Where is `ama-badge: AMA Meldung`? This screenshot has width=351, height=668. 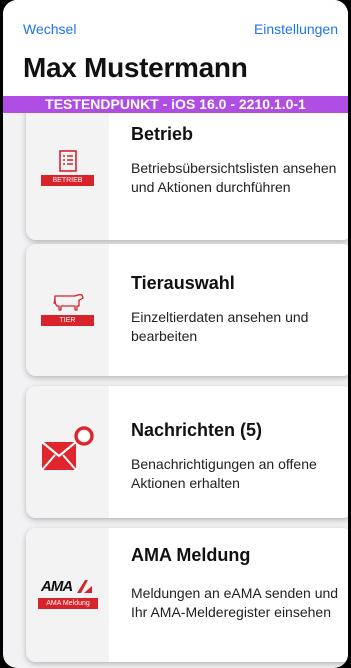
ama-badge: AMA Meldung is located at coordinates (68, 603).